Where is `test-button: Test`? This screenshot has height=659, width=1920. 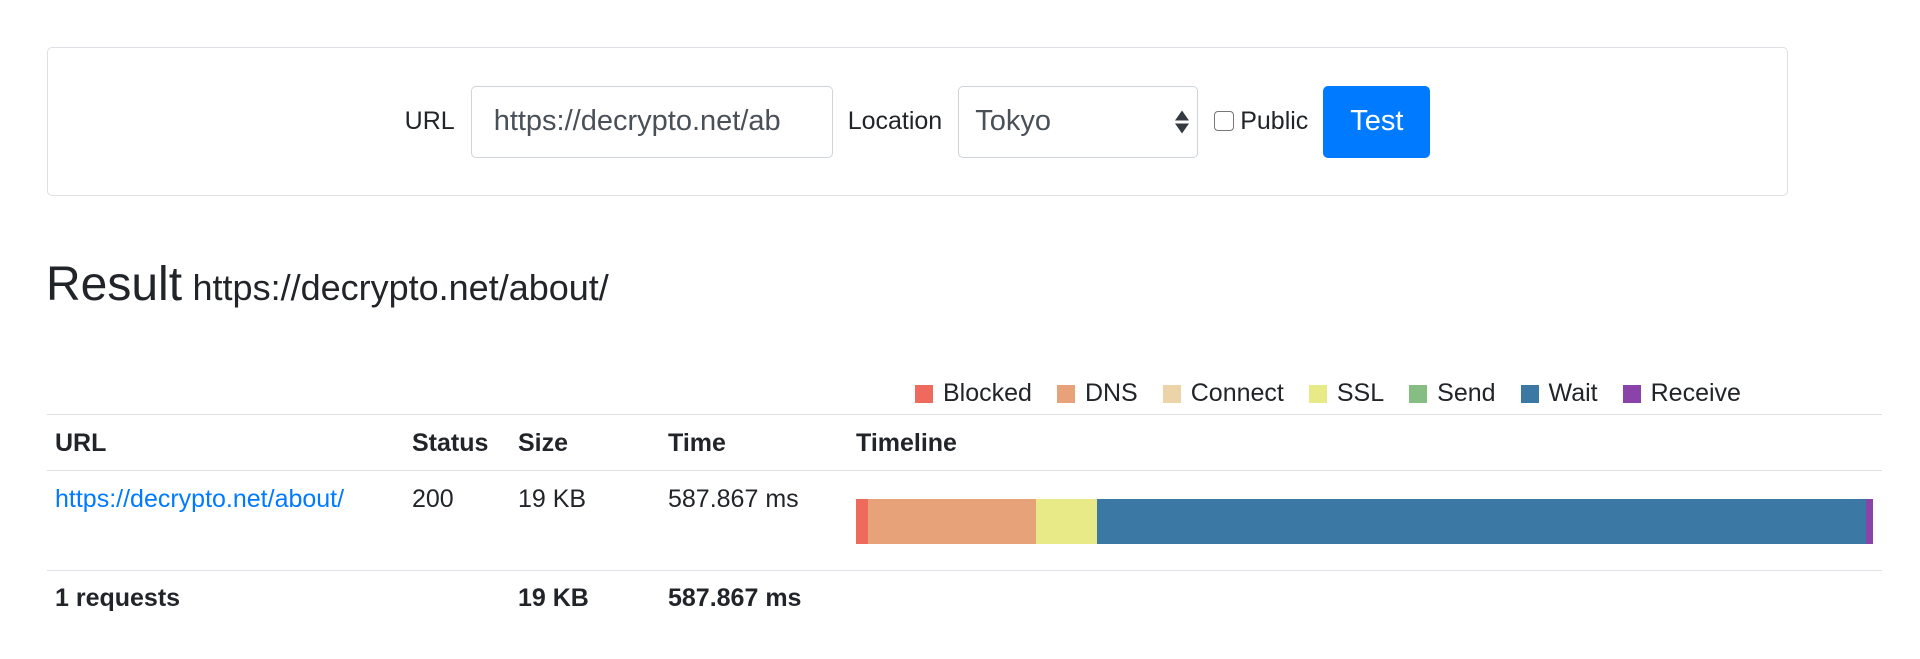 test-button: Test is located at coordinates (1377, 121).